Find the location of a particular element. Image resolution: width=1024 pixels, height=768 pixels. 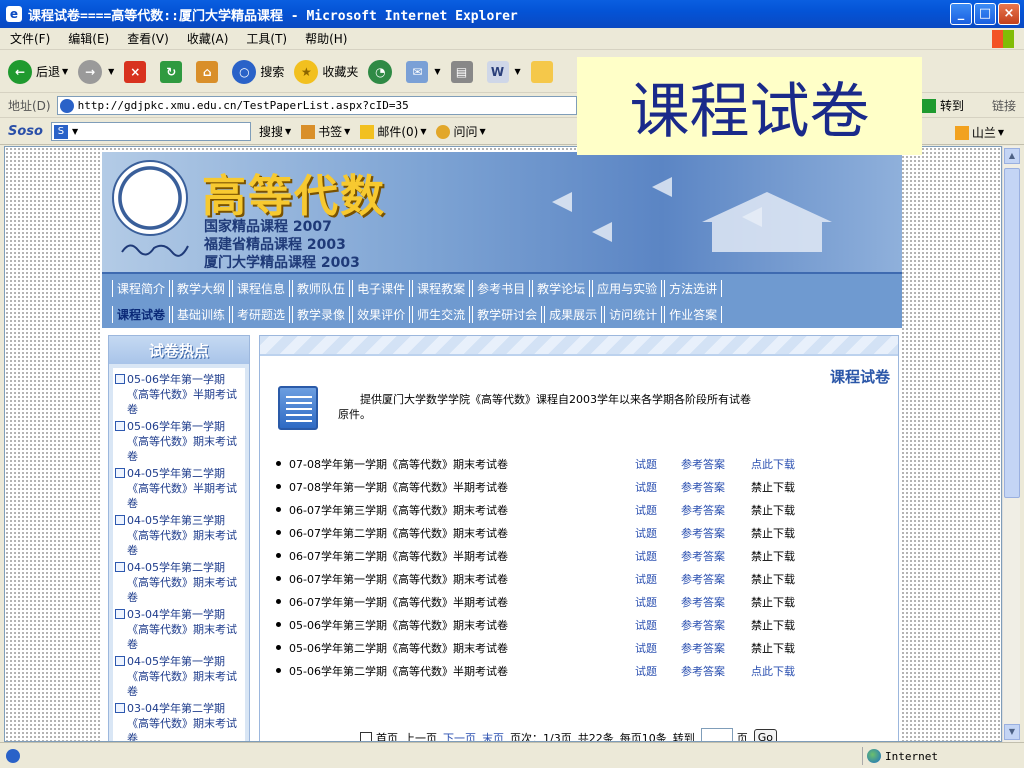

soso-logo: Soso is located at coordinates (25, 131).